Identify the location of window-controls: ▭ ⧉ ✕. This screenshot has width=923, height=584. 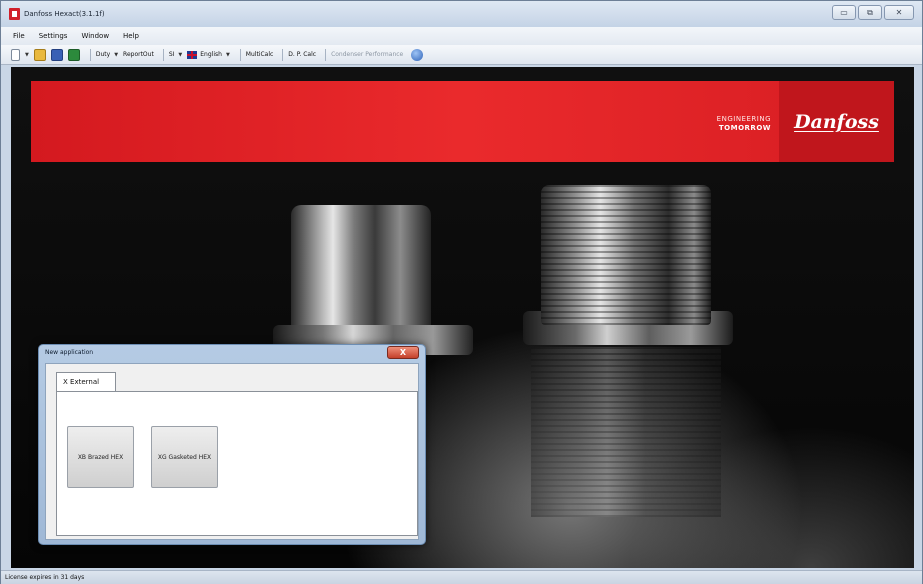
(873, 12).